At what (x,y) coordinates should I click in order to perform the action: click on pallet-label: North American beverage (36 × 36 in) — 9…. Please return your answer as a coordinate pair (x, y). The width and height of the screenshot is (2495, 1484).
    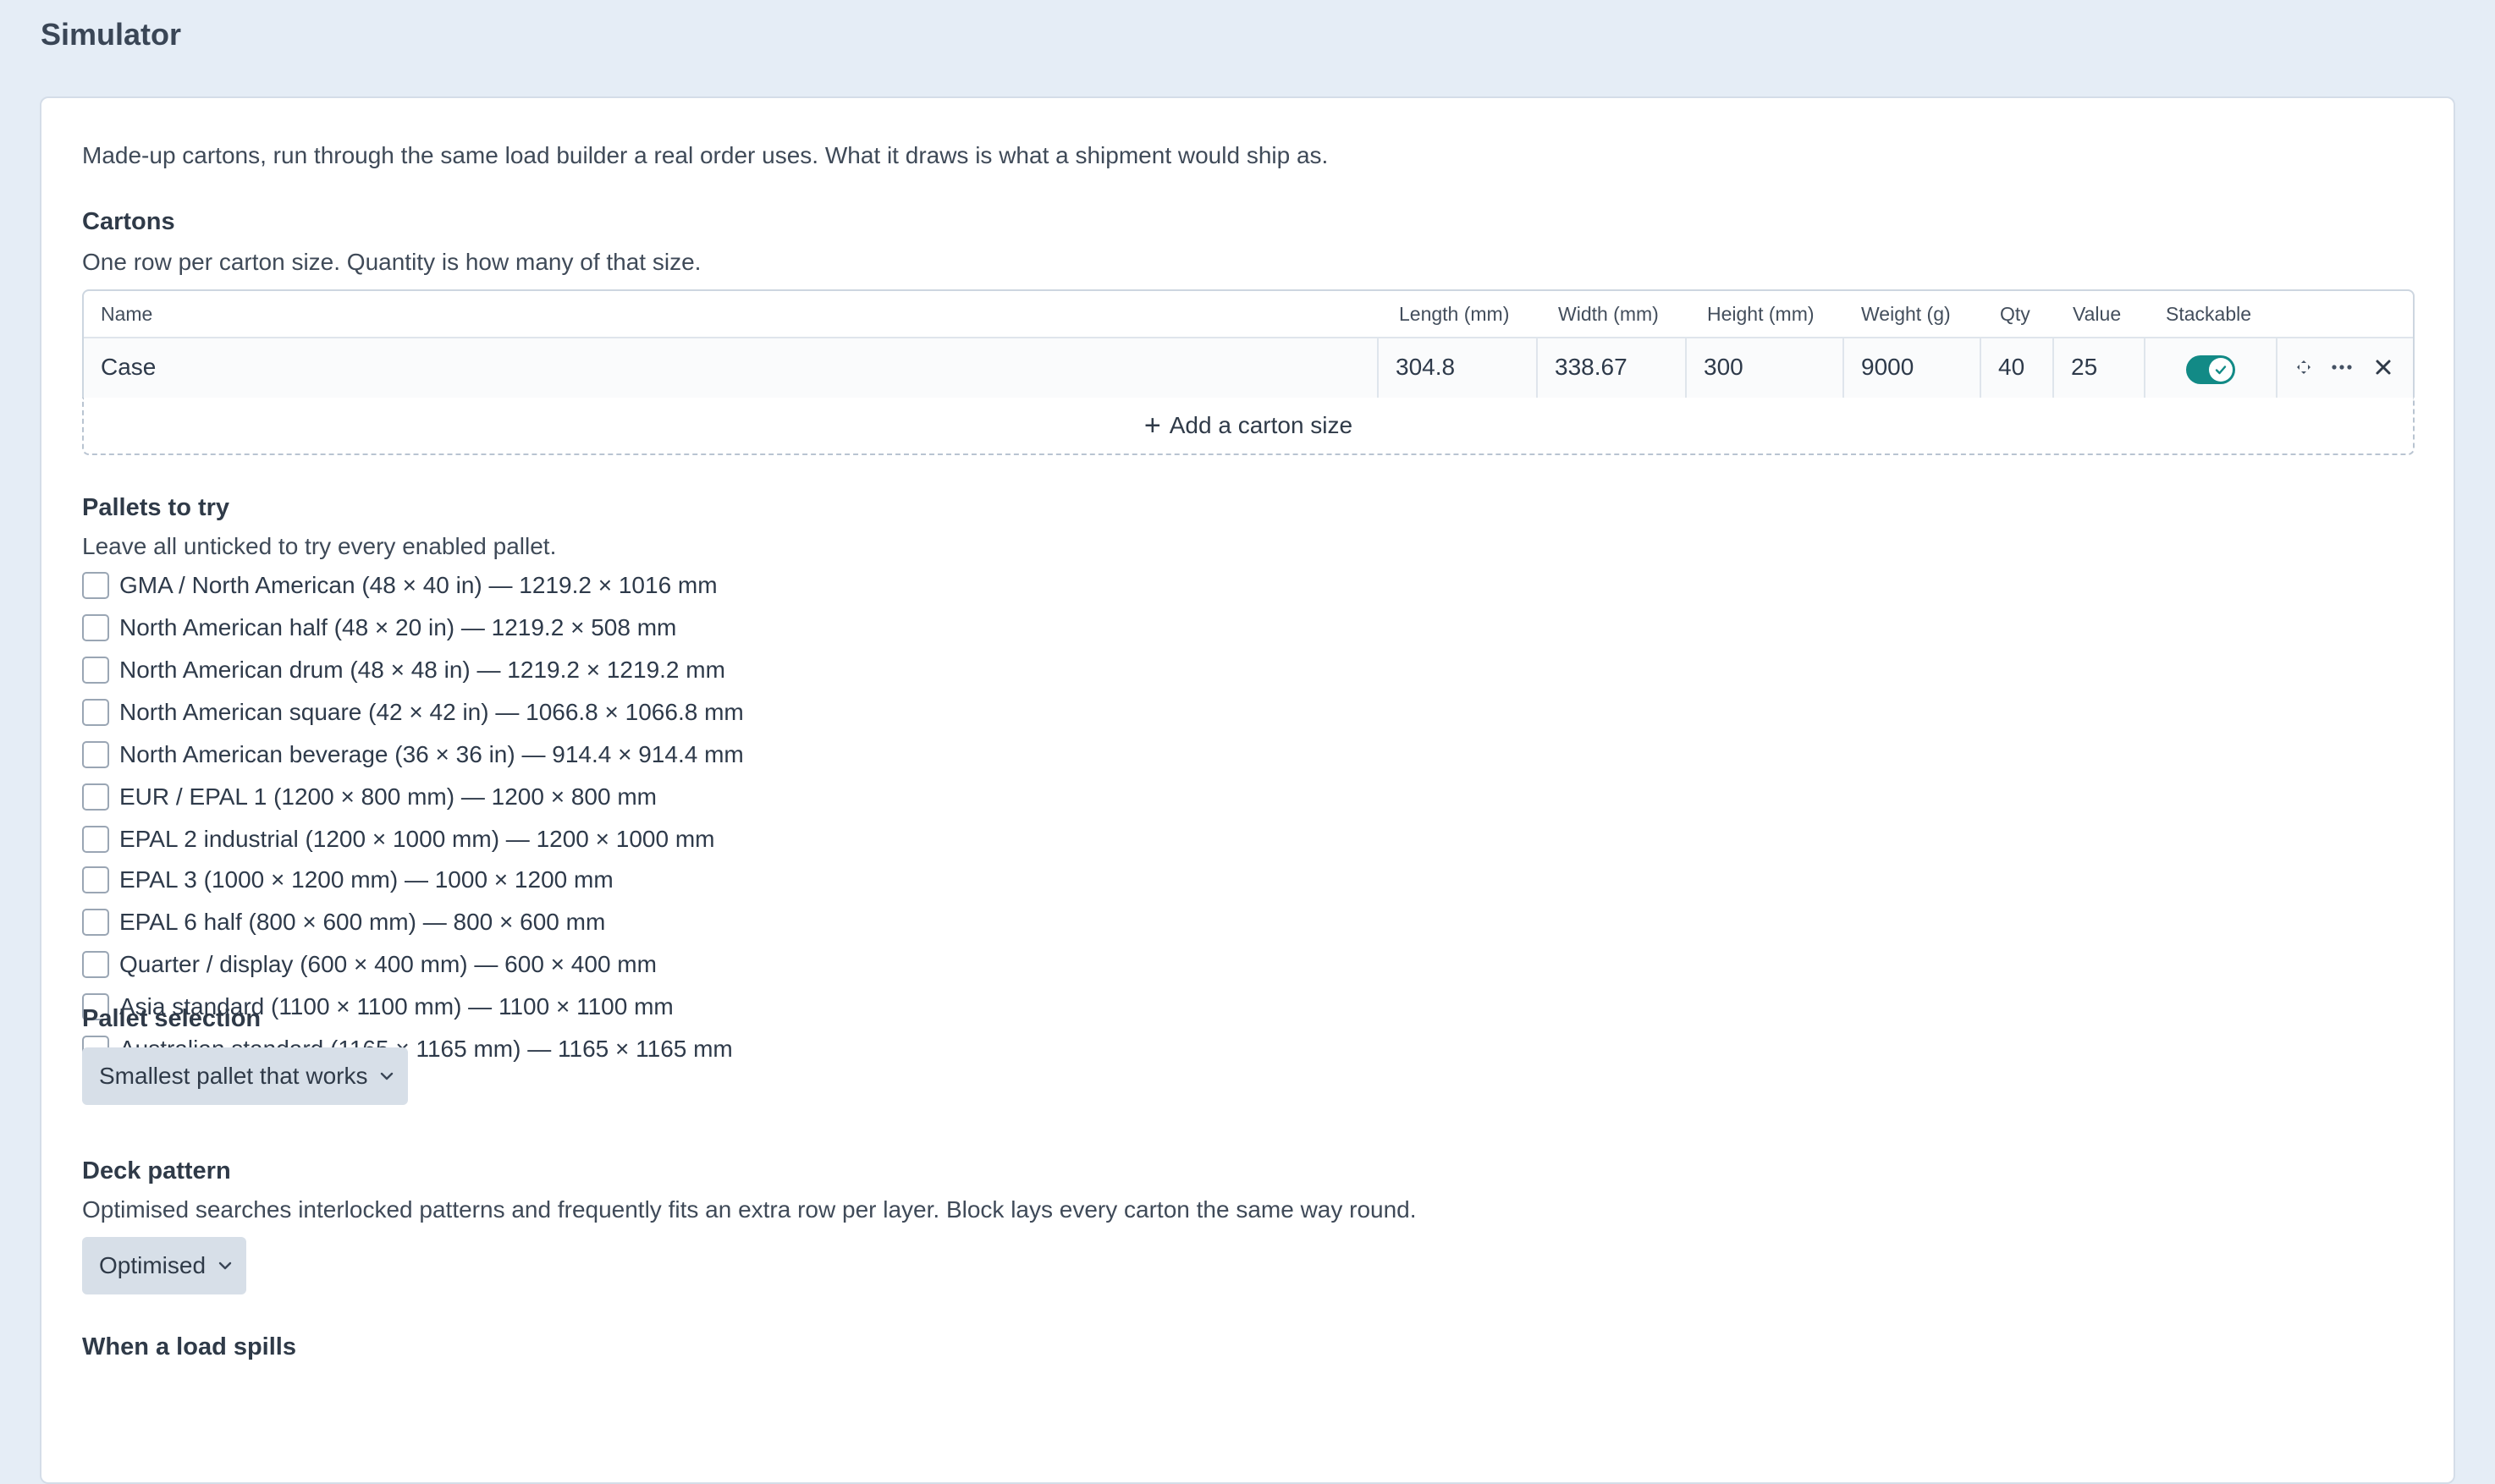
    Looking at the image, I should click on (431, 754).